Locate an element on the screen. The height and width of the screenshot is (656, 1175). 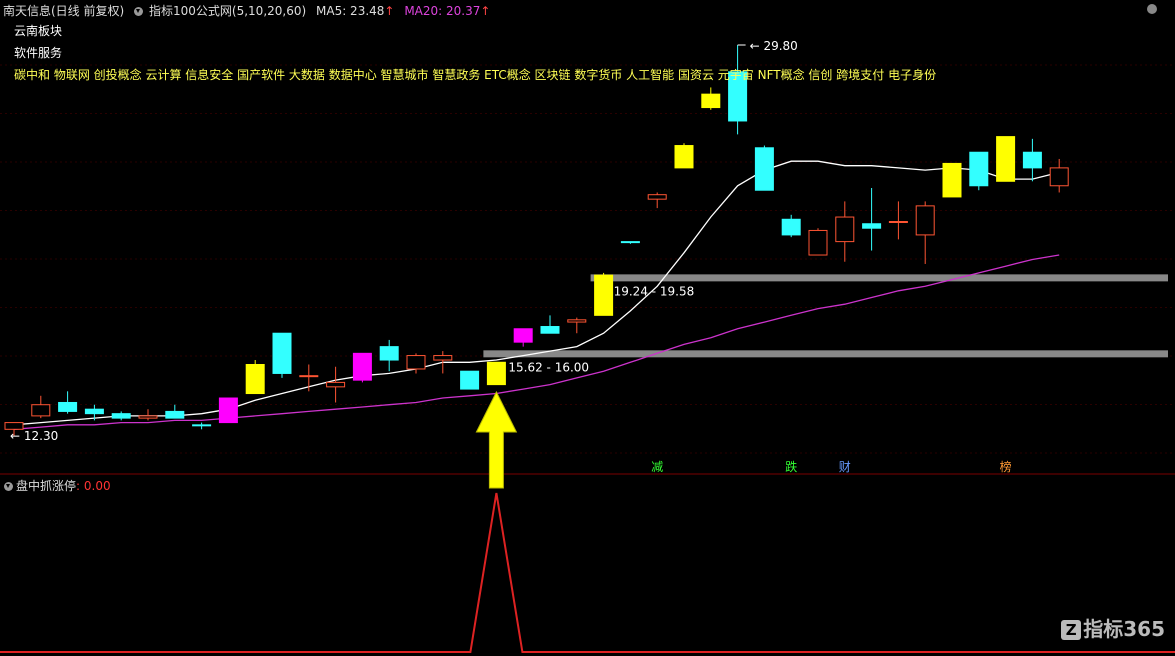
event-marker: 财 is located at coordinates (845, 467).